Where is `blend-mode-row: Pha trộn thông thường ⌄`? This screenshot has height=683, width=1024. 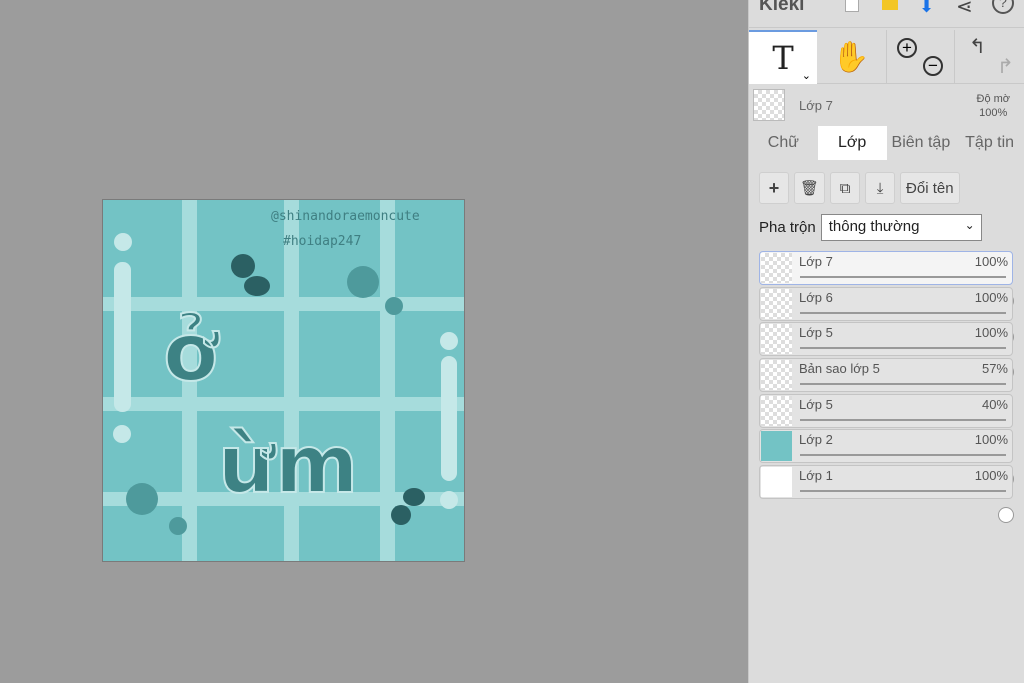 blend-mode-row: Pha trộn thông thường ⌄ is located at coordinates (870, 227).